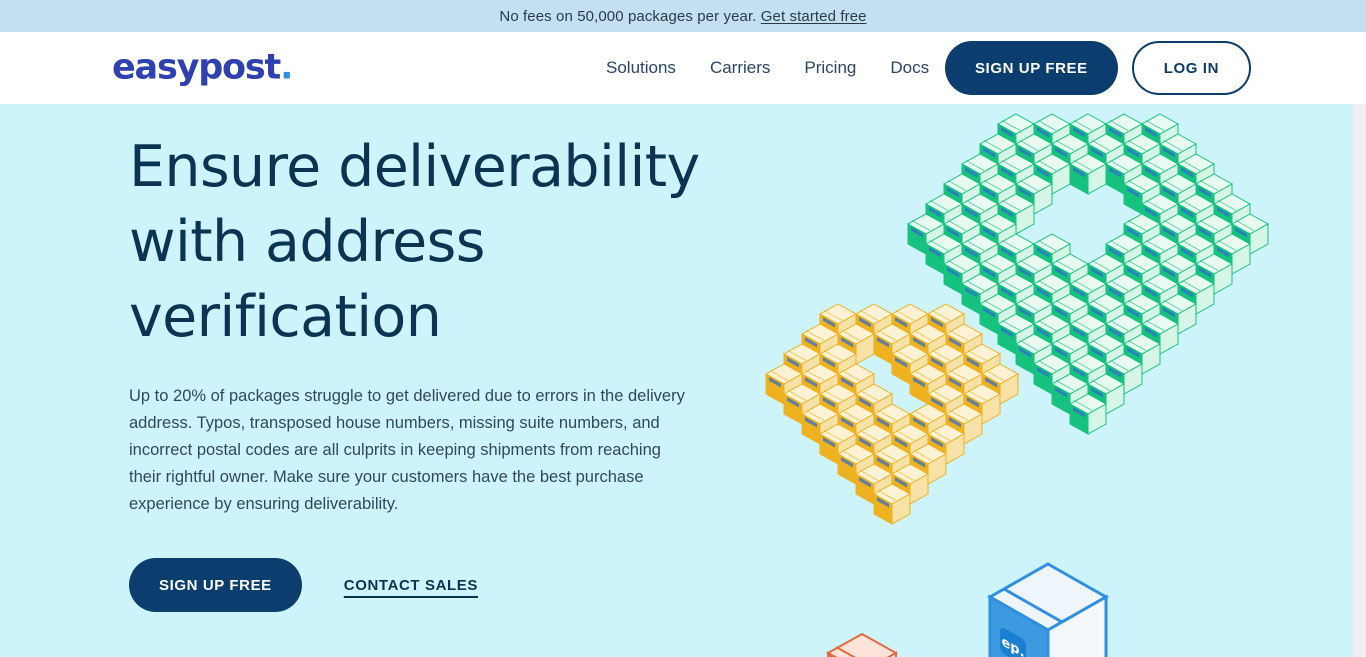  What do you see at coordinates (830, 68) in the screenshot?
I see `nav-item-pricing: Pricing` at bounding box center [830, 68].